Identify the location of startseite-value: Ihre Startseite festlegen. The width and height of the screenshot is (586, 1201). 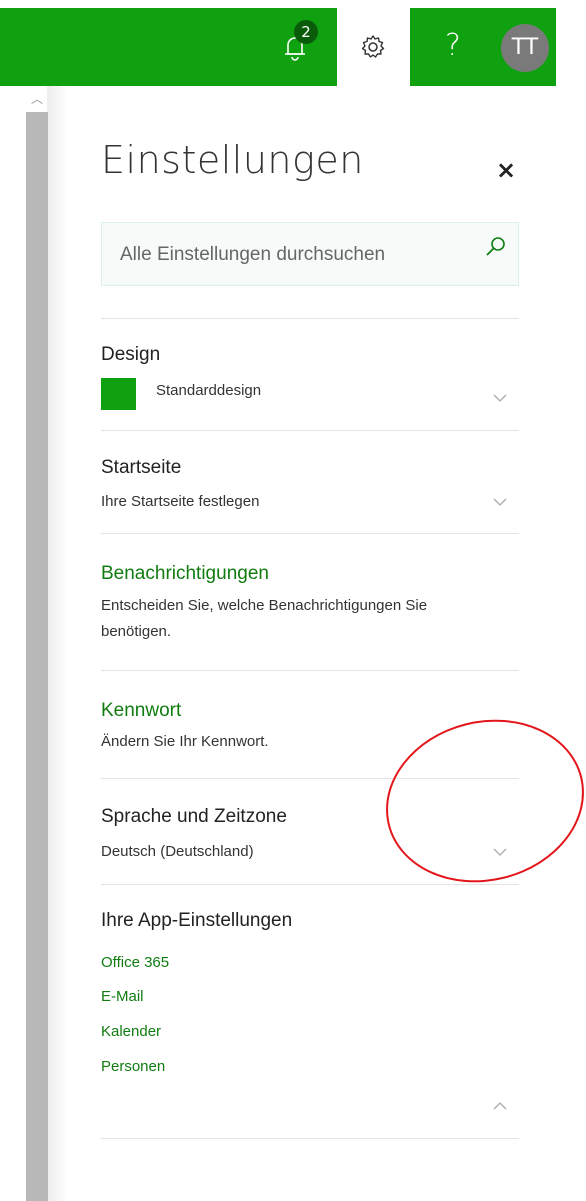
(180, 501).